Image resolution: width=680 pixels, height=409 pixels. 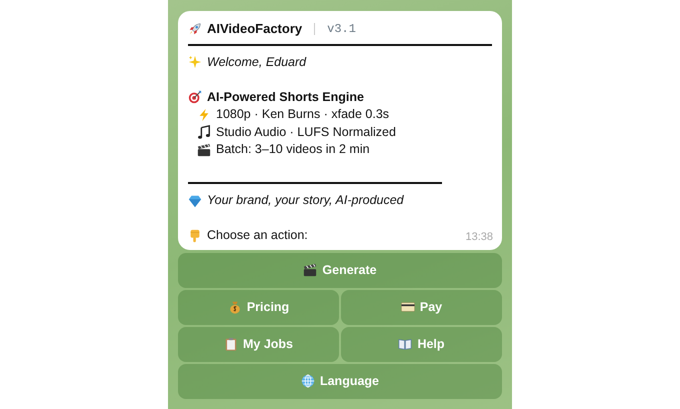 I want to click on globe-icon, so click(x=307, y=381).